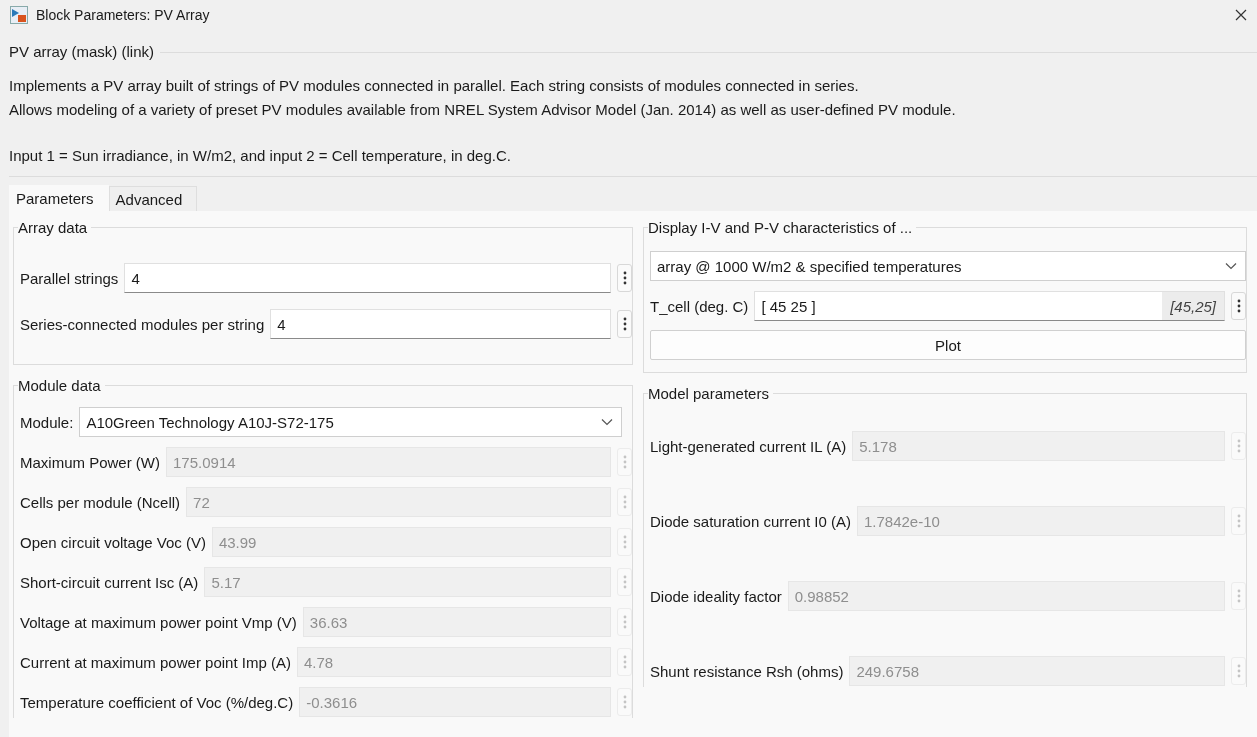 This screenshot has height=737, width=1257. What do you see at coordinates (155, 662) in the screenshot?
I see `field-label: Current at maximum power point Imp (A)` at bounding box center [155, 662].